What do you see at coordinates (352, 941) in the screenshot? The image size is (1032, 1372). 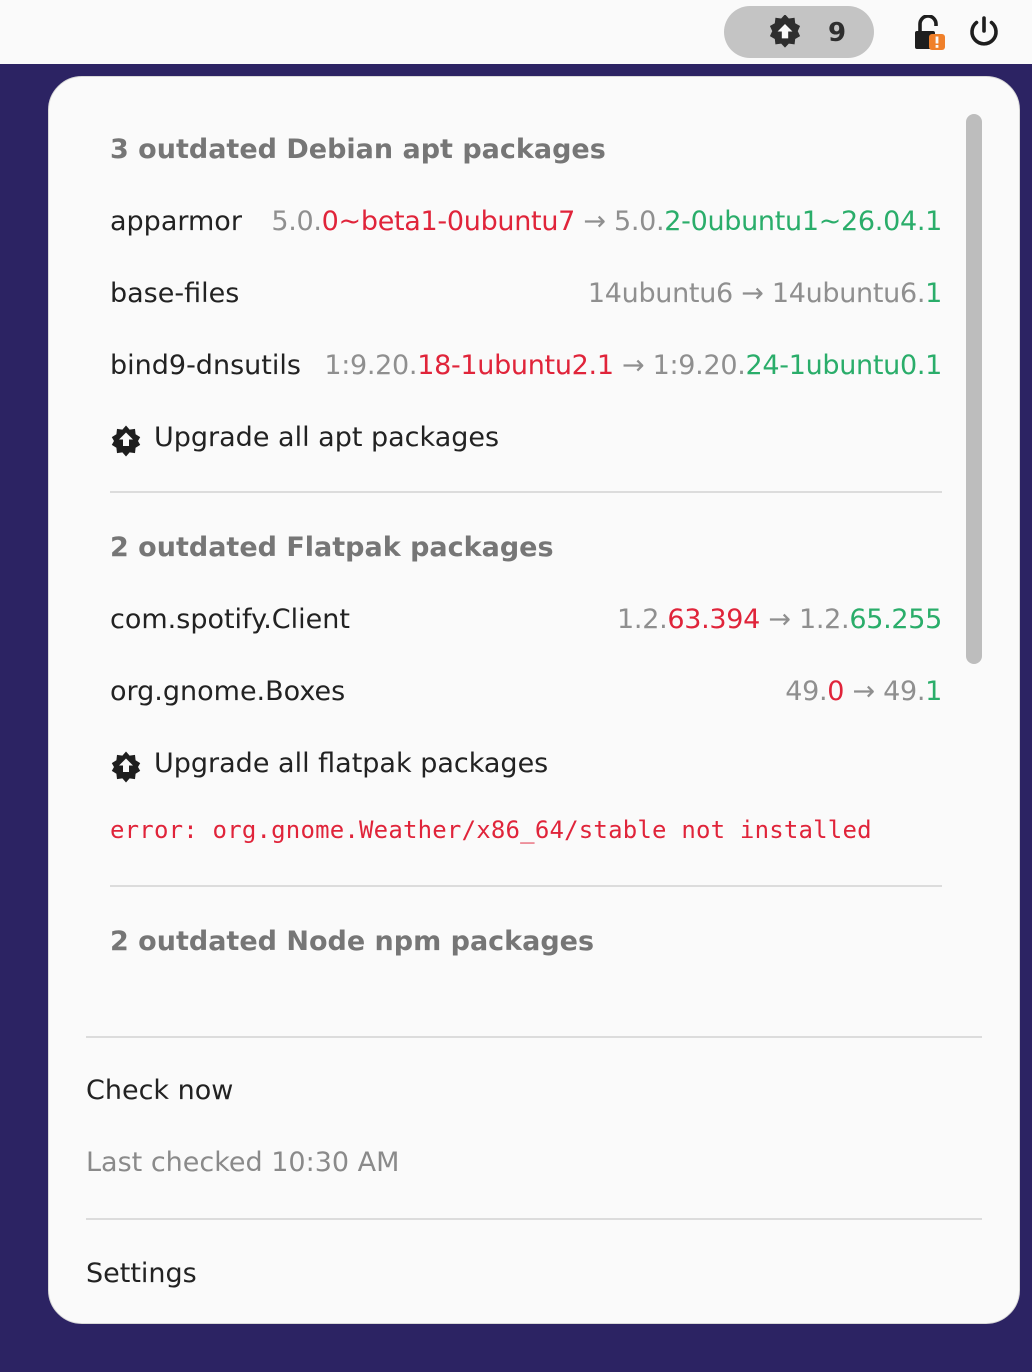 I see `npm-section-title: 2 outdated Node npm packages` at bounding box center [352, 941].